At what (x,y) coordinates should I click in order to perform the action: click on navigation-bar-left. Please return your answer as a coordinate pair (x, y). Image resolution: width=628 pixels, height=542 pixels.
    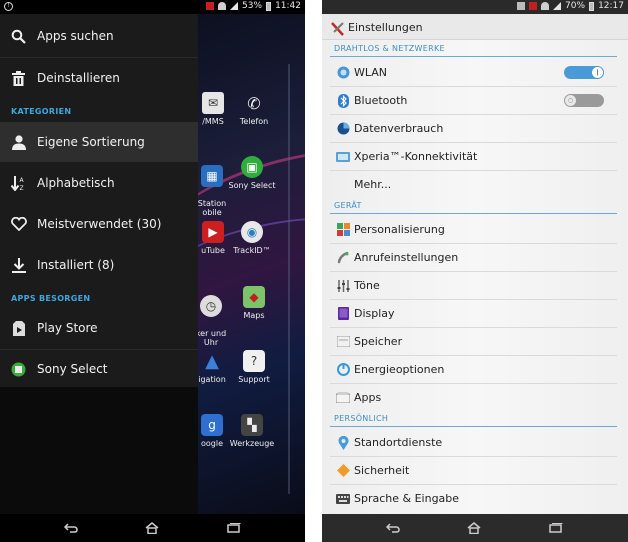
    Looking at the image, I should click on (152, 528).